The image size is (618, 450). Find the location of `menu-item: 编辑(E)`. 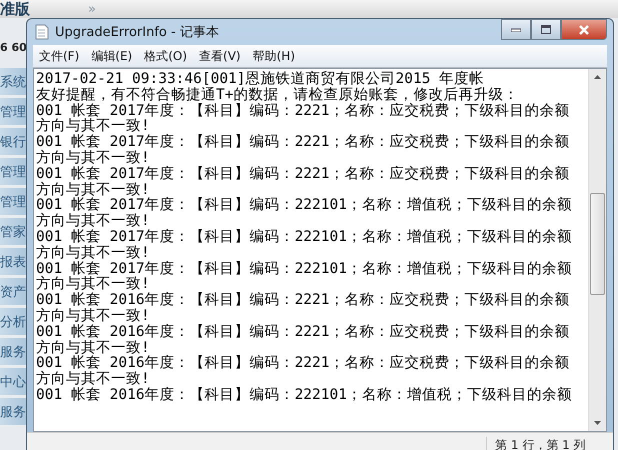

menu-item: 编辑(E) is located at coordinates (111, 56).